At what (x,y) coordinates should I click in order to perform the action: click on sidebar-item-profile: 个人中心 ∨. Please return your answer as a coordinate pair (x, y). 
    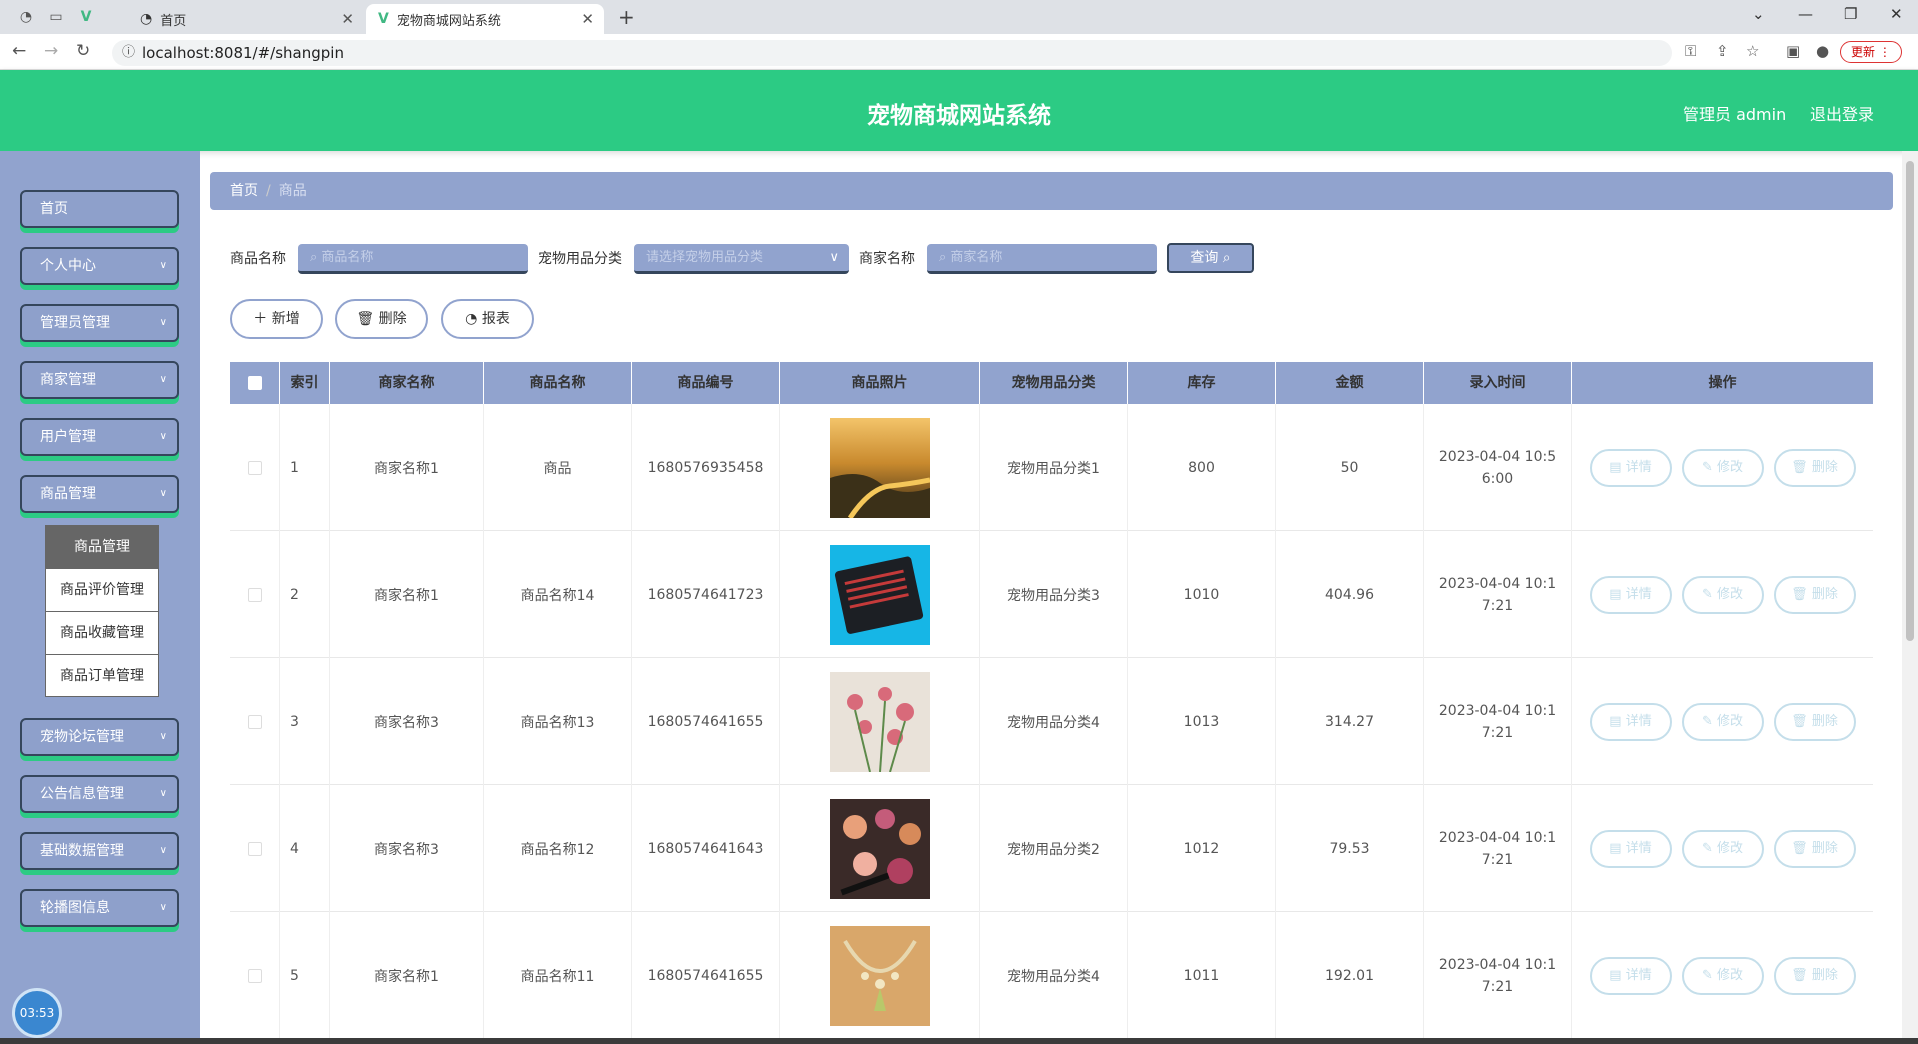
    Looking at the image, I should click on (99, 266).